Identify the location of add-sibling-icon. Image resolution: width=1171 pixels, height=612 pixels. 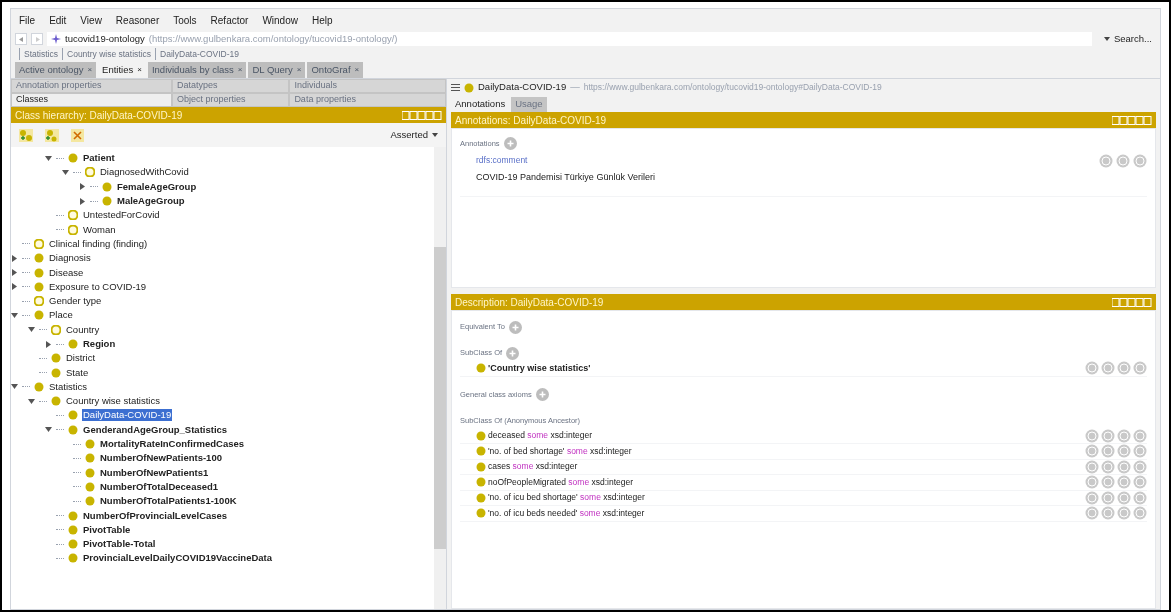
(52, 135).